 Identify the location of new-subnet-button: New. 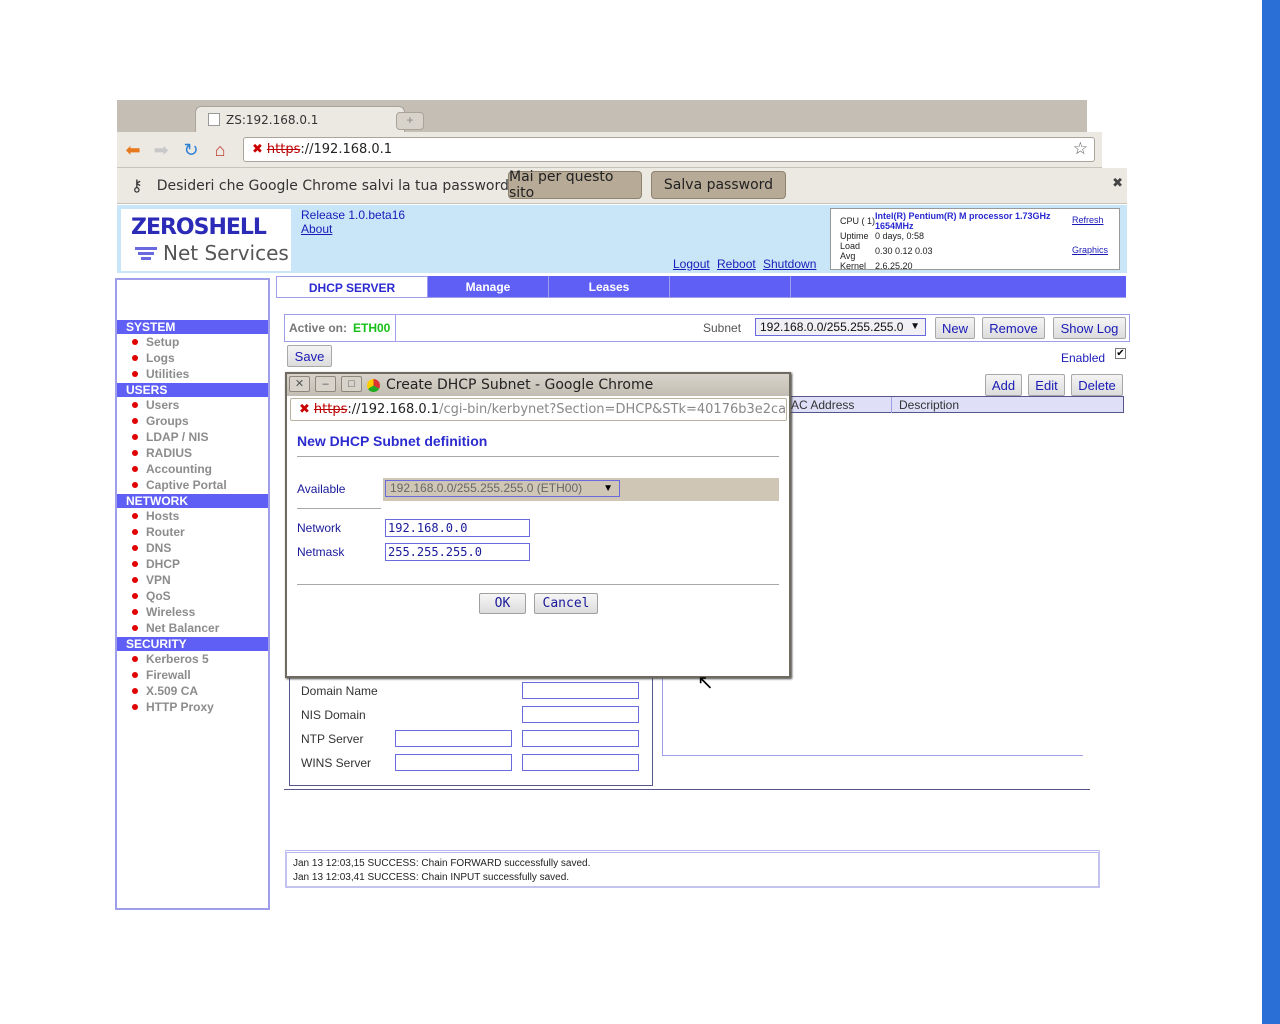
(955, 328).